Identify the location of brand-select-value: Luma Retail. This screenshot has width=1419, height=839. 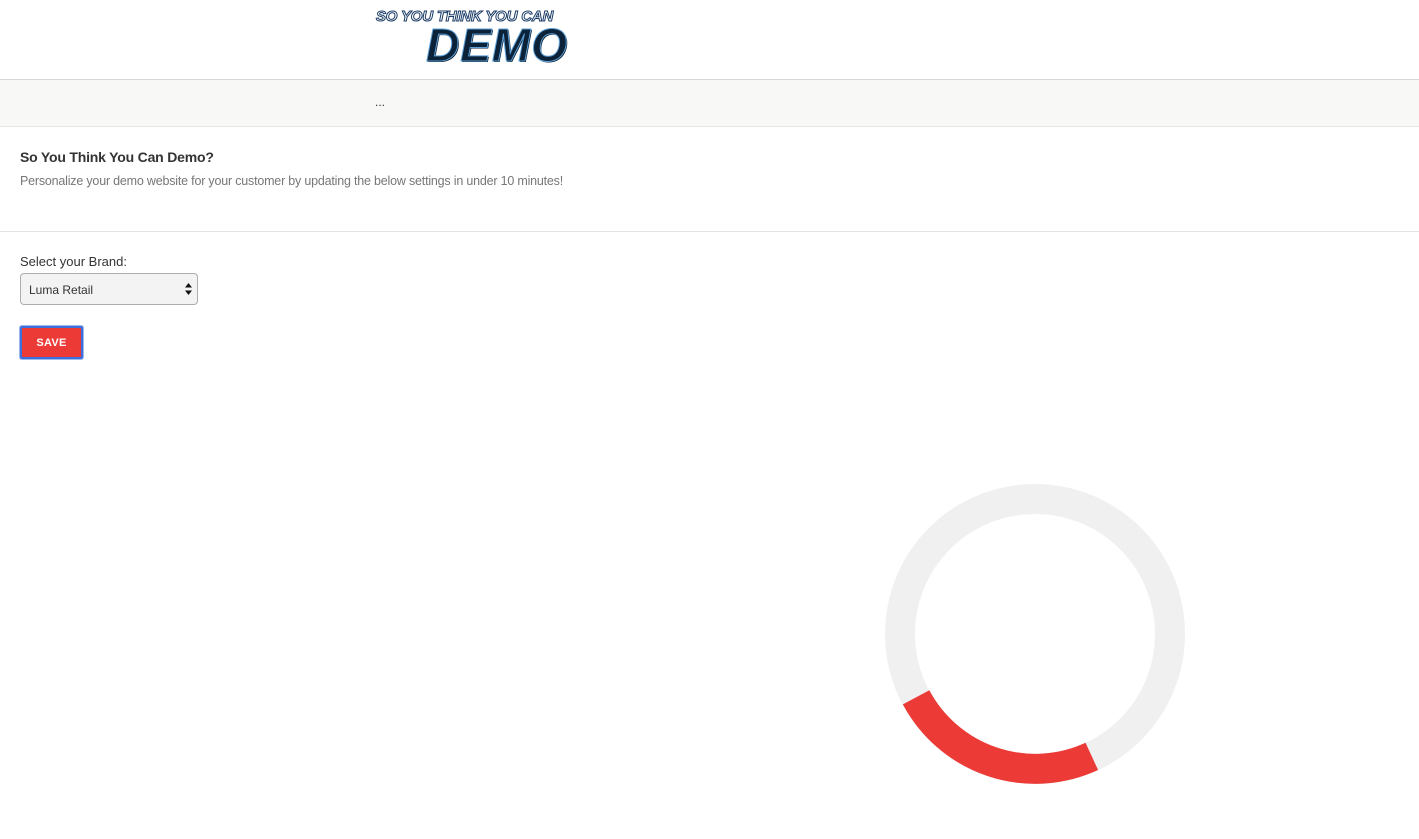
(61, 290).